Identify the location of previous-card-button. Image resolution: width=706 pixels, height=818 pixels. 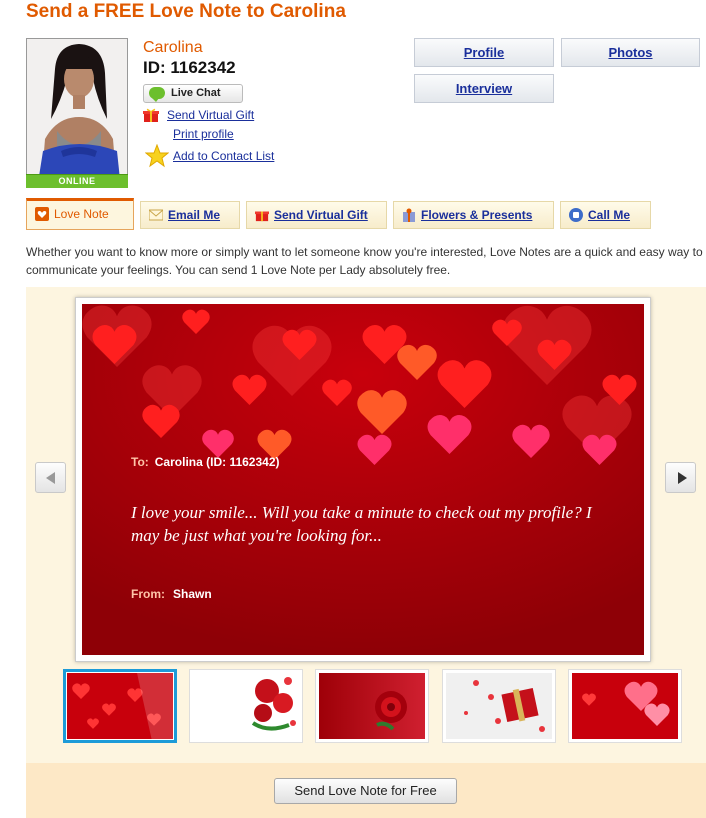
(50, 477).